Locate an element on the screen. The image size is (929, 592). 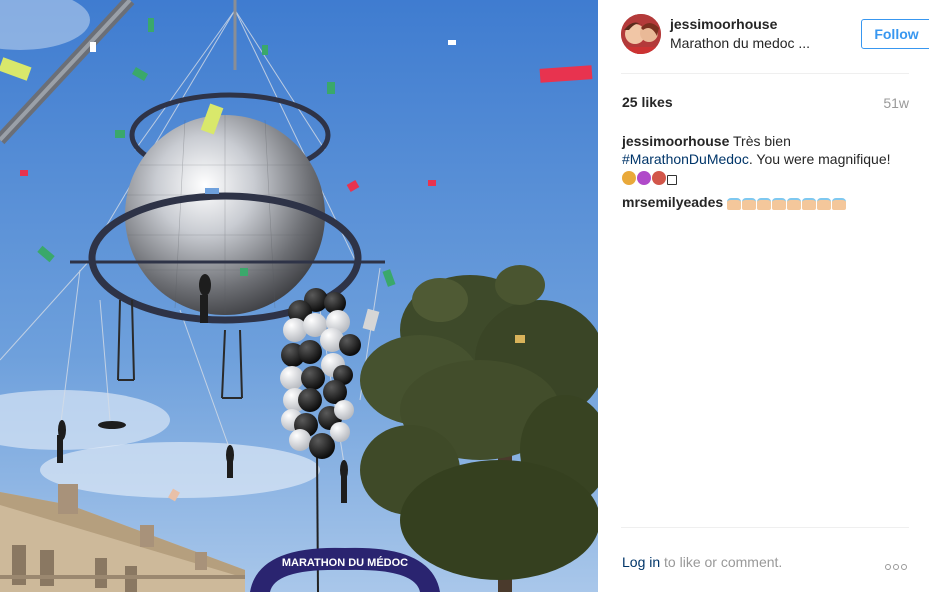
balloon-icon is located at coordinates (644, 178).